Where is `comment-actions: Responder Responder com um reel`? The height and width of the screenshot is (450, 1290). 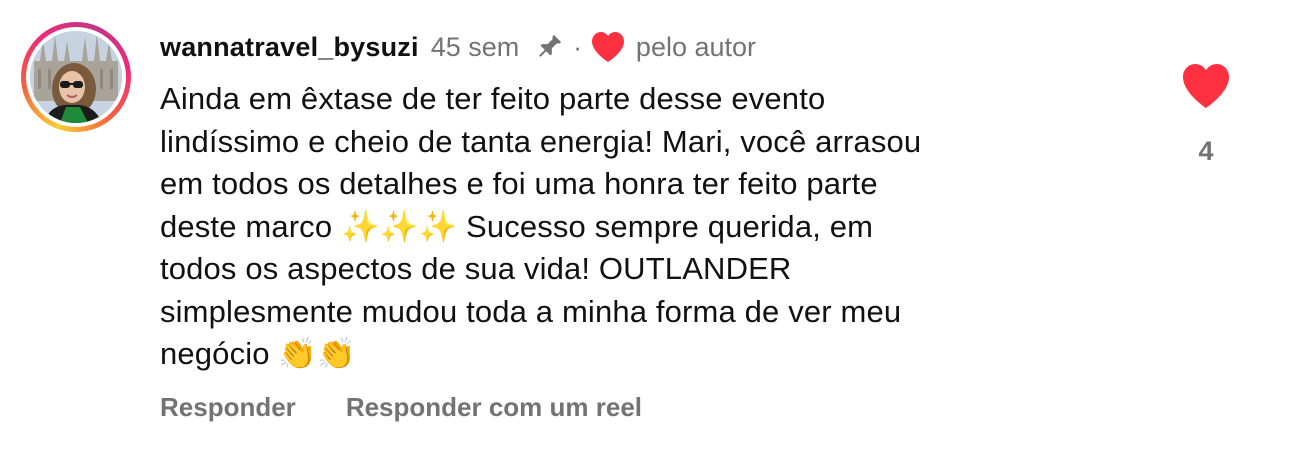
comment-actions: Responder Responder com um reel is located at coordinates (401, 407).